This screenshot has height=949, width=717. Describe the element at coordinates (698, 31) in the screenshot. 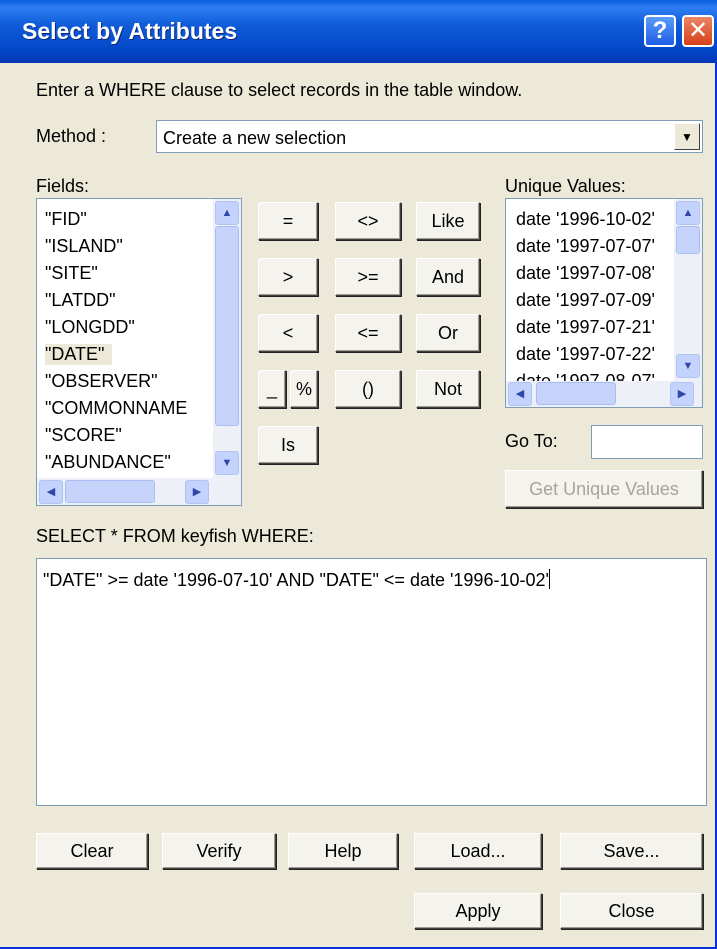

I see `close-icon: ✕` at that location.